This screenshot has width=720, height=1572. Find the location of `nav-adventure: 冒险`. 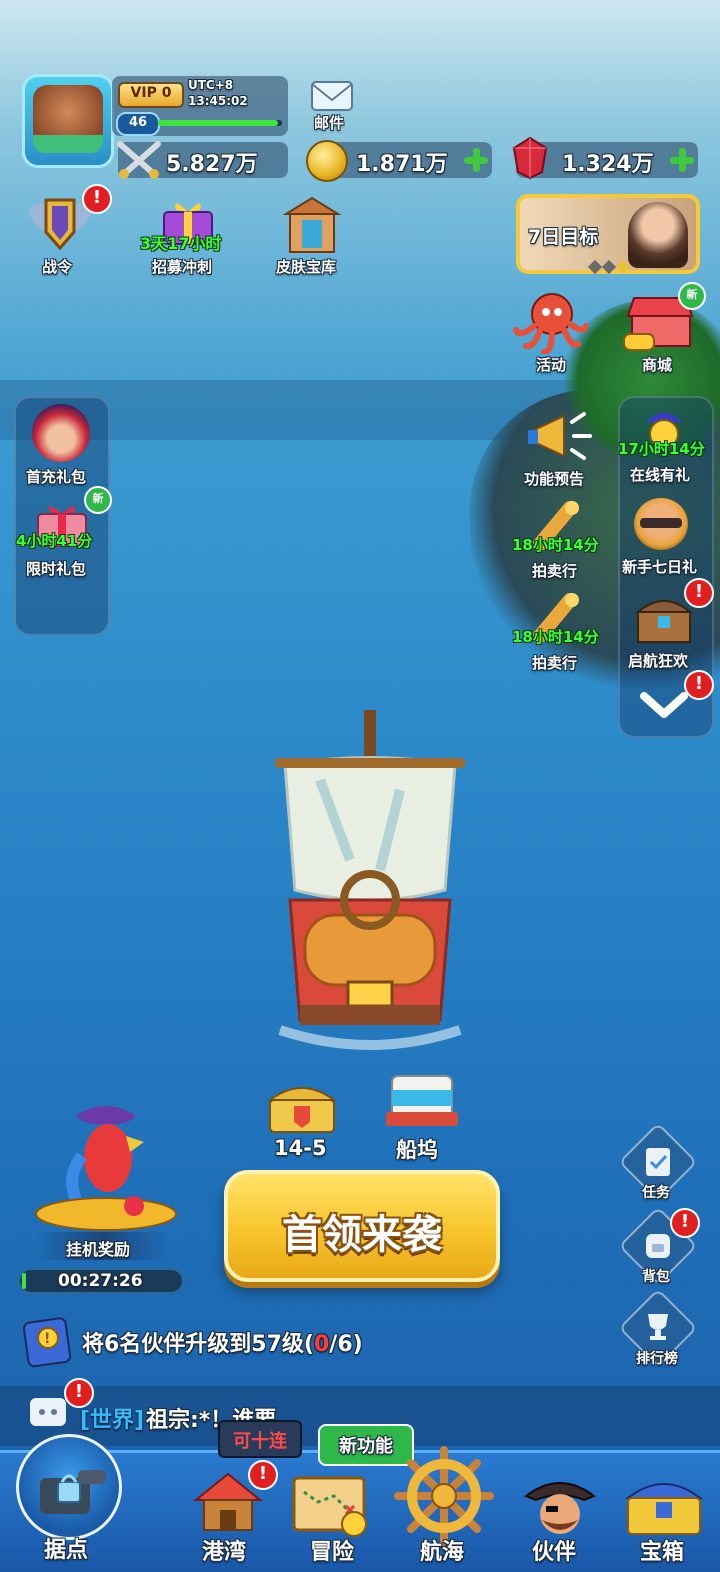

nav-adventure: 冒险 is located at coordinates (334, 1520).